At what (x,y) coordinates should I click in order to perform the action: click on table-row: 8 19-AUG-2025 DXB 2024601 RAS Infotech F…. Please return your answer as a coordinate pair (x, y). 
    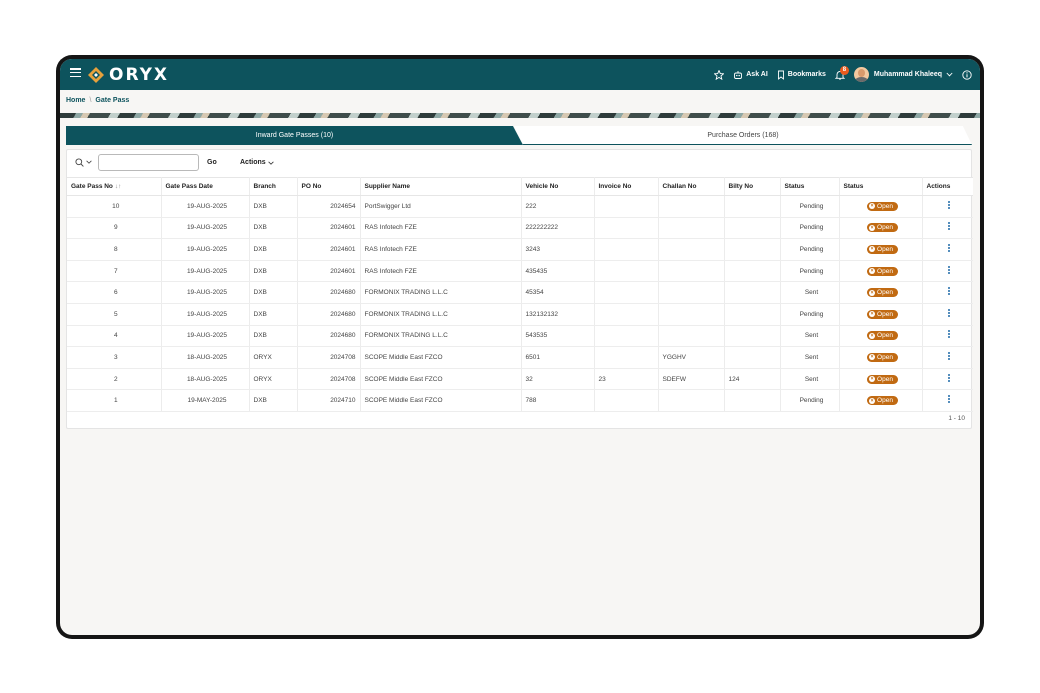
    Looking at the image, I should click on (520, 249).